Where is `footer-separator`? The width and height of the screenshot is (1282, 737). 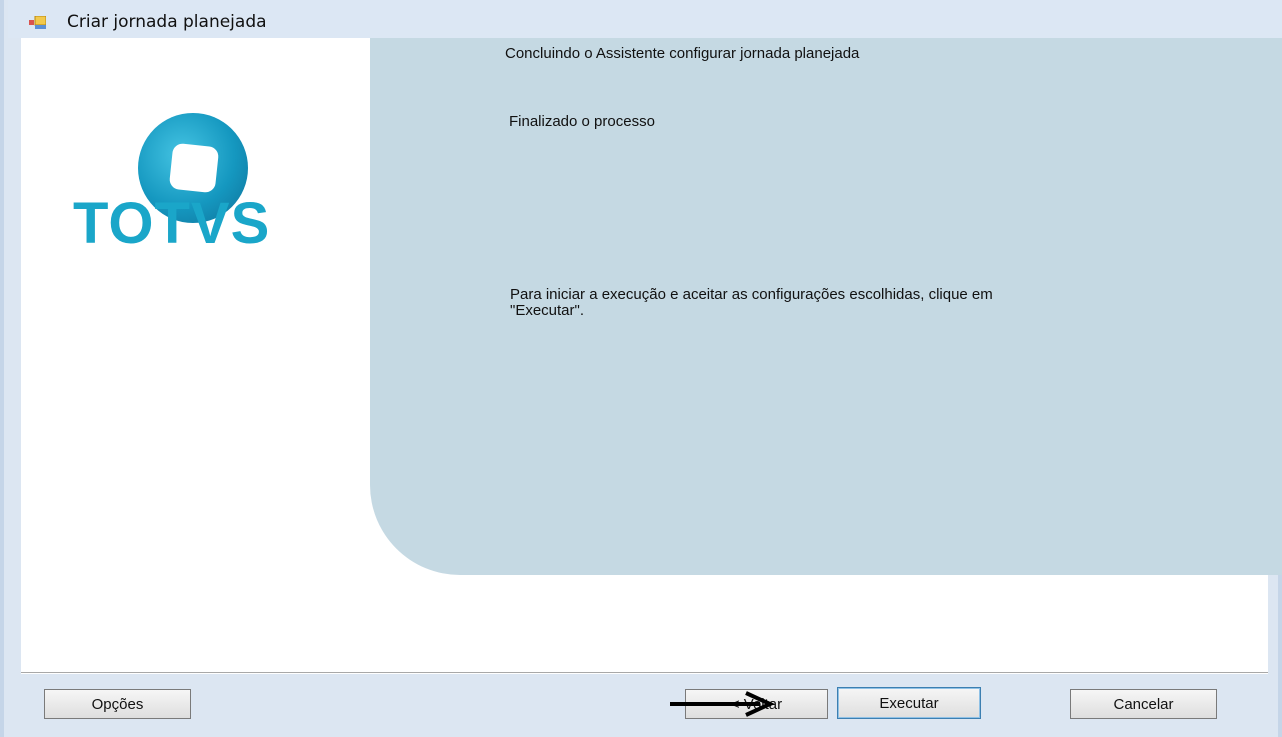 footer-separator is located at coordinates (644, 673).